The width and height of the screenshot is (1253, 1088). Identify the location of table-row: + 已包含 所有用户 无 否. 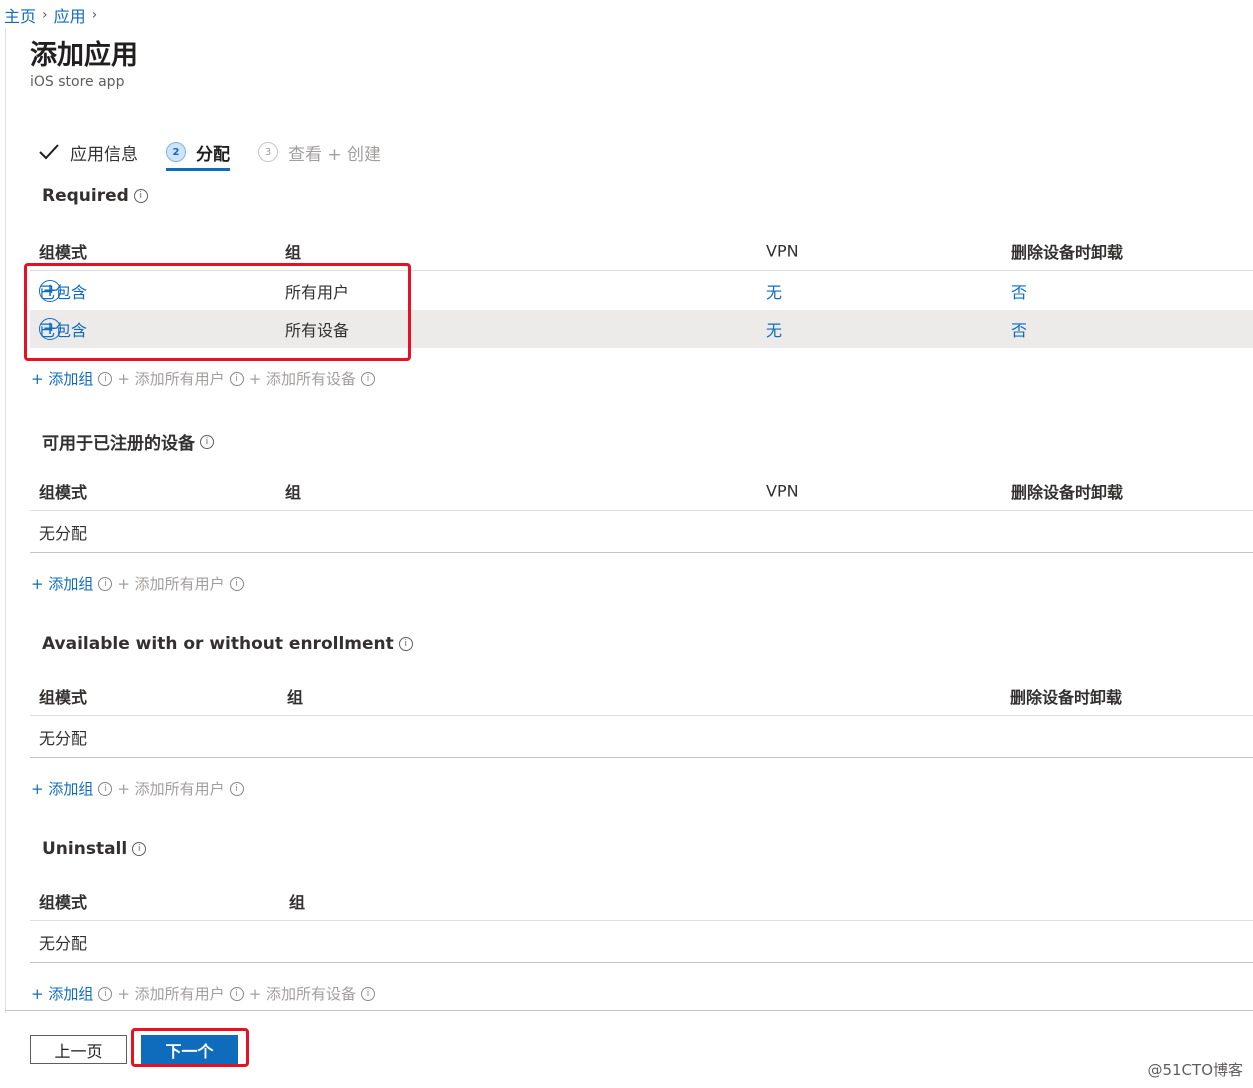
(641, 291).